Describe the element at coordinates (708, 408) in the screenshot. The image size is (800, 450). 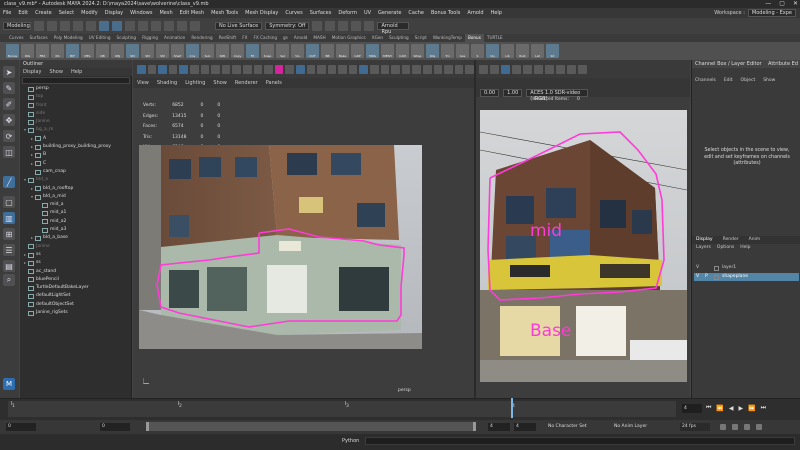
I see `go-to-start-icon: ⏮` at that location.